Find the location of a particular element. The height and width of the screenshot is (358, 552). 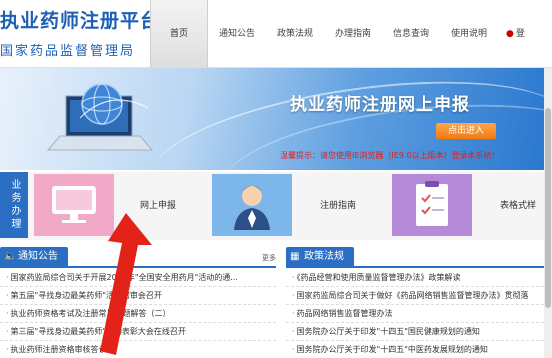

notices-title: 通知公告 is located at coordinates (38, 256).